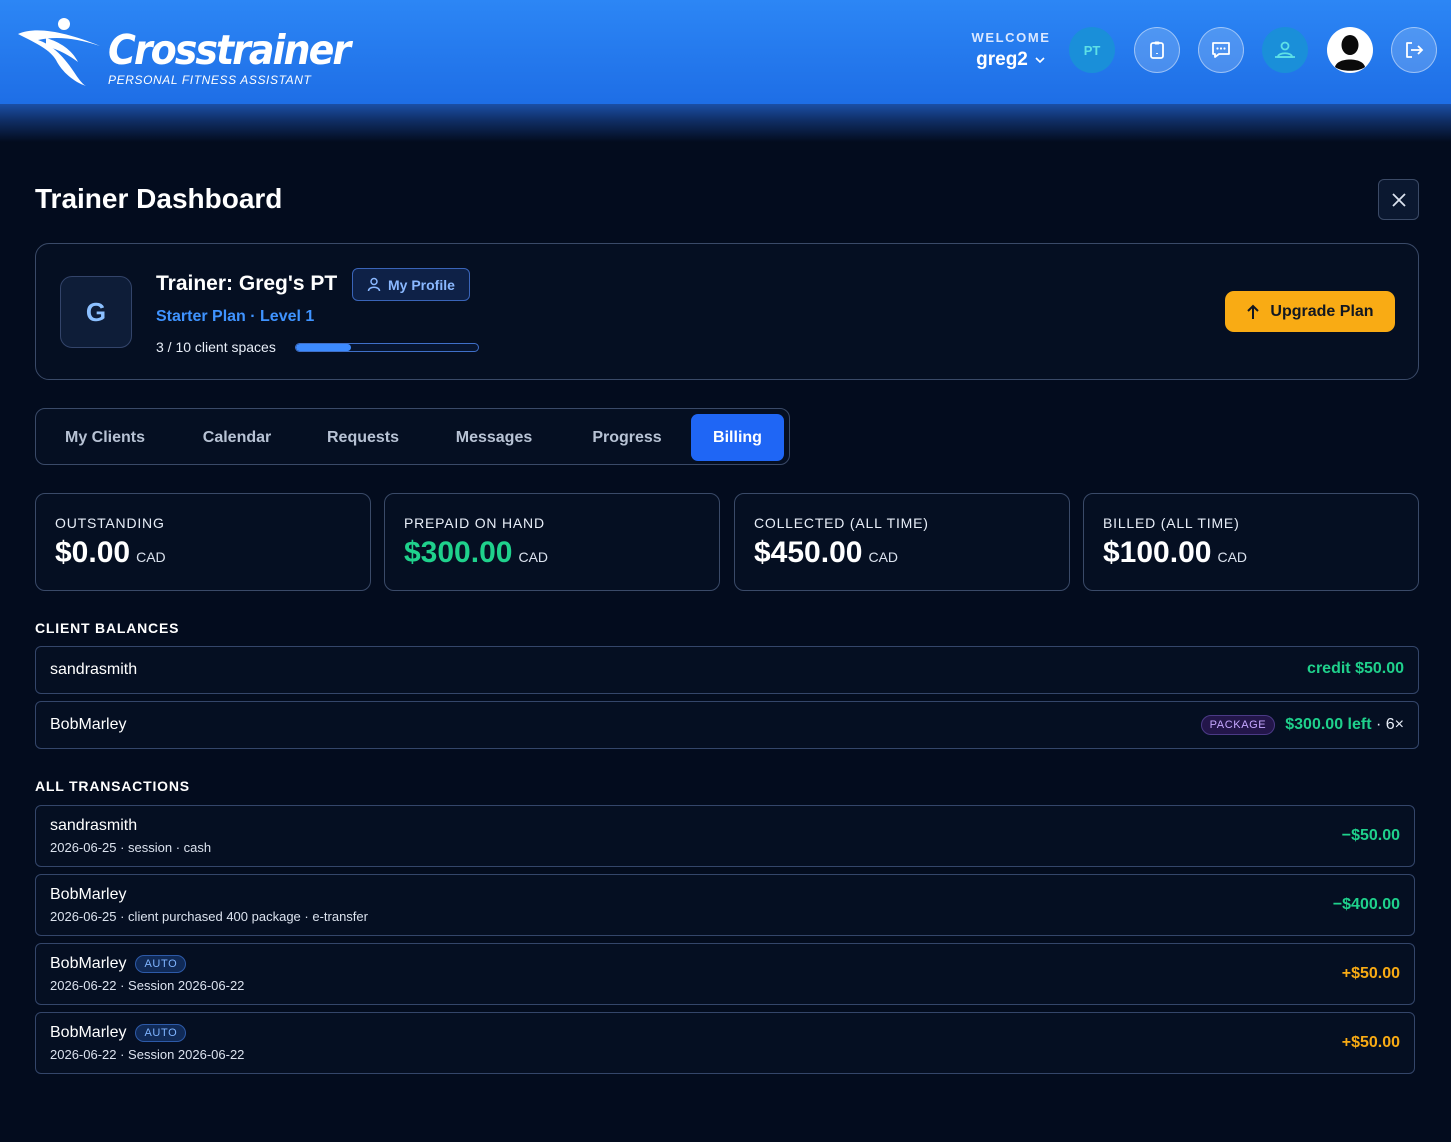  Describe the element at coordinates (1328, 724) in the screenshot. I see `package-remaining: $300.00 left` at that location.